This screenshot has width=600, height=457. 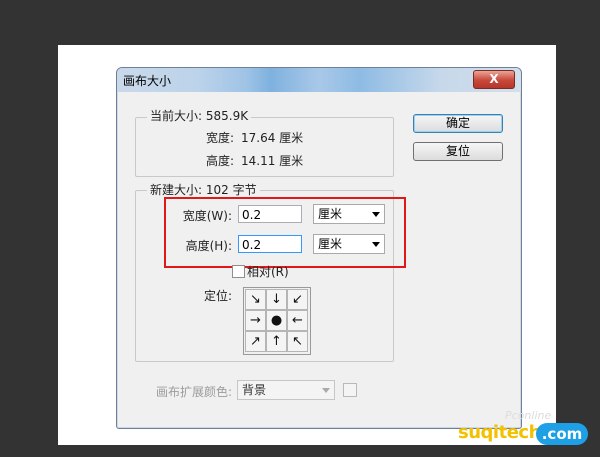 What do you see at coordinates (326, 390) in the screenshot?
I see `chevron-down-icon` at bounding box center [326, 390].